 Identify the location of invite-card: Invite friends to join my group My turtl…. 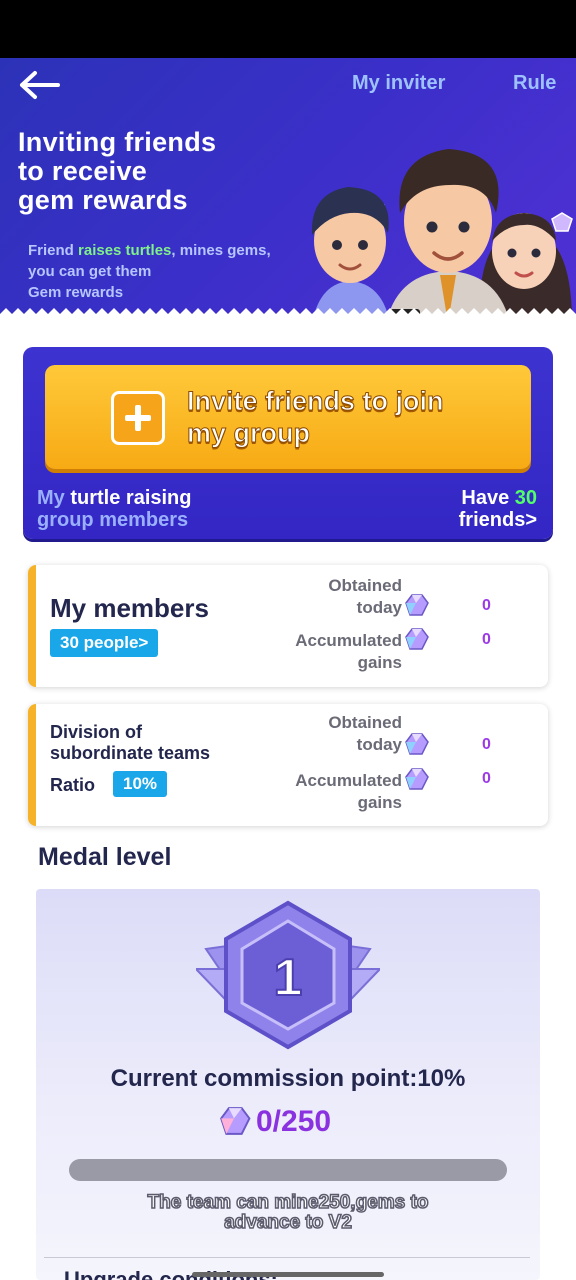
(288, 443).